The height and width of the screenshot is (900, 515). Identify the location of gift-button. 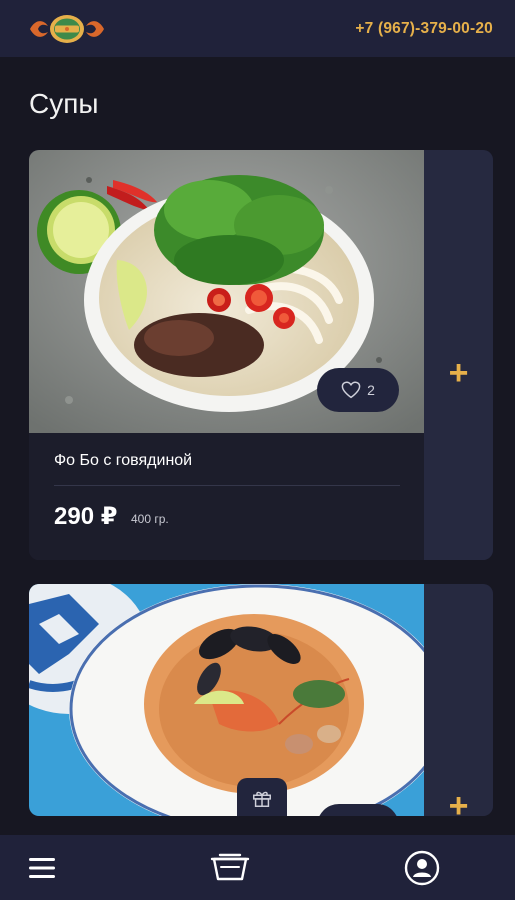
(262, 797).